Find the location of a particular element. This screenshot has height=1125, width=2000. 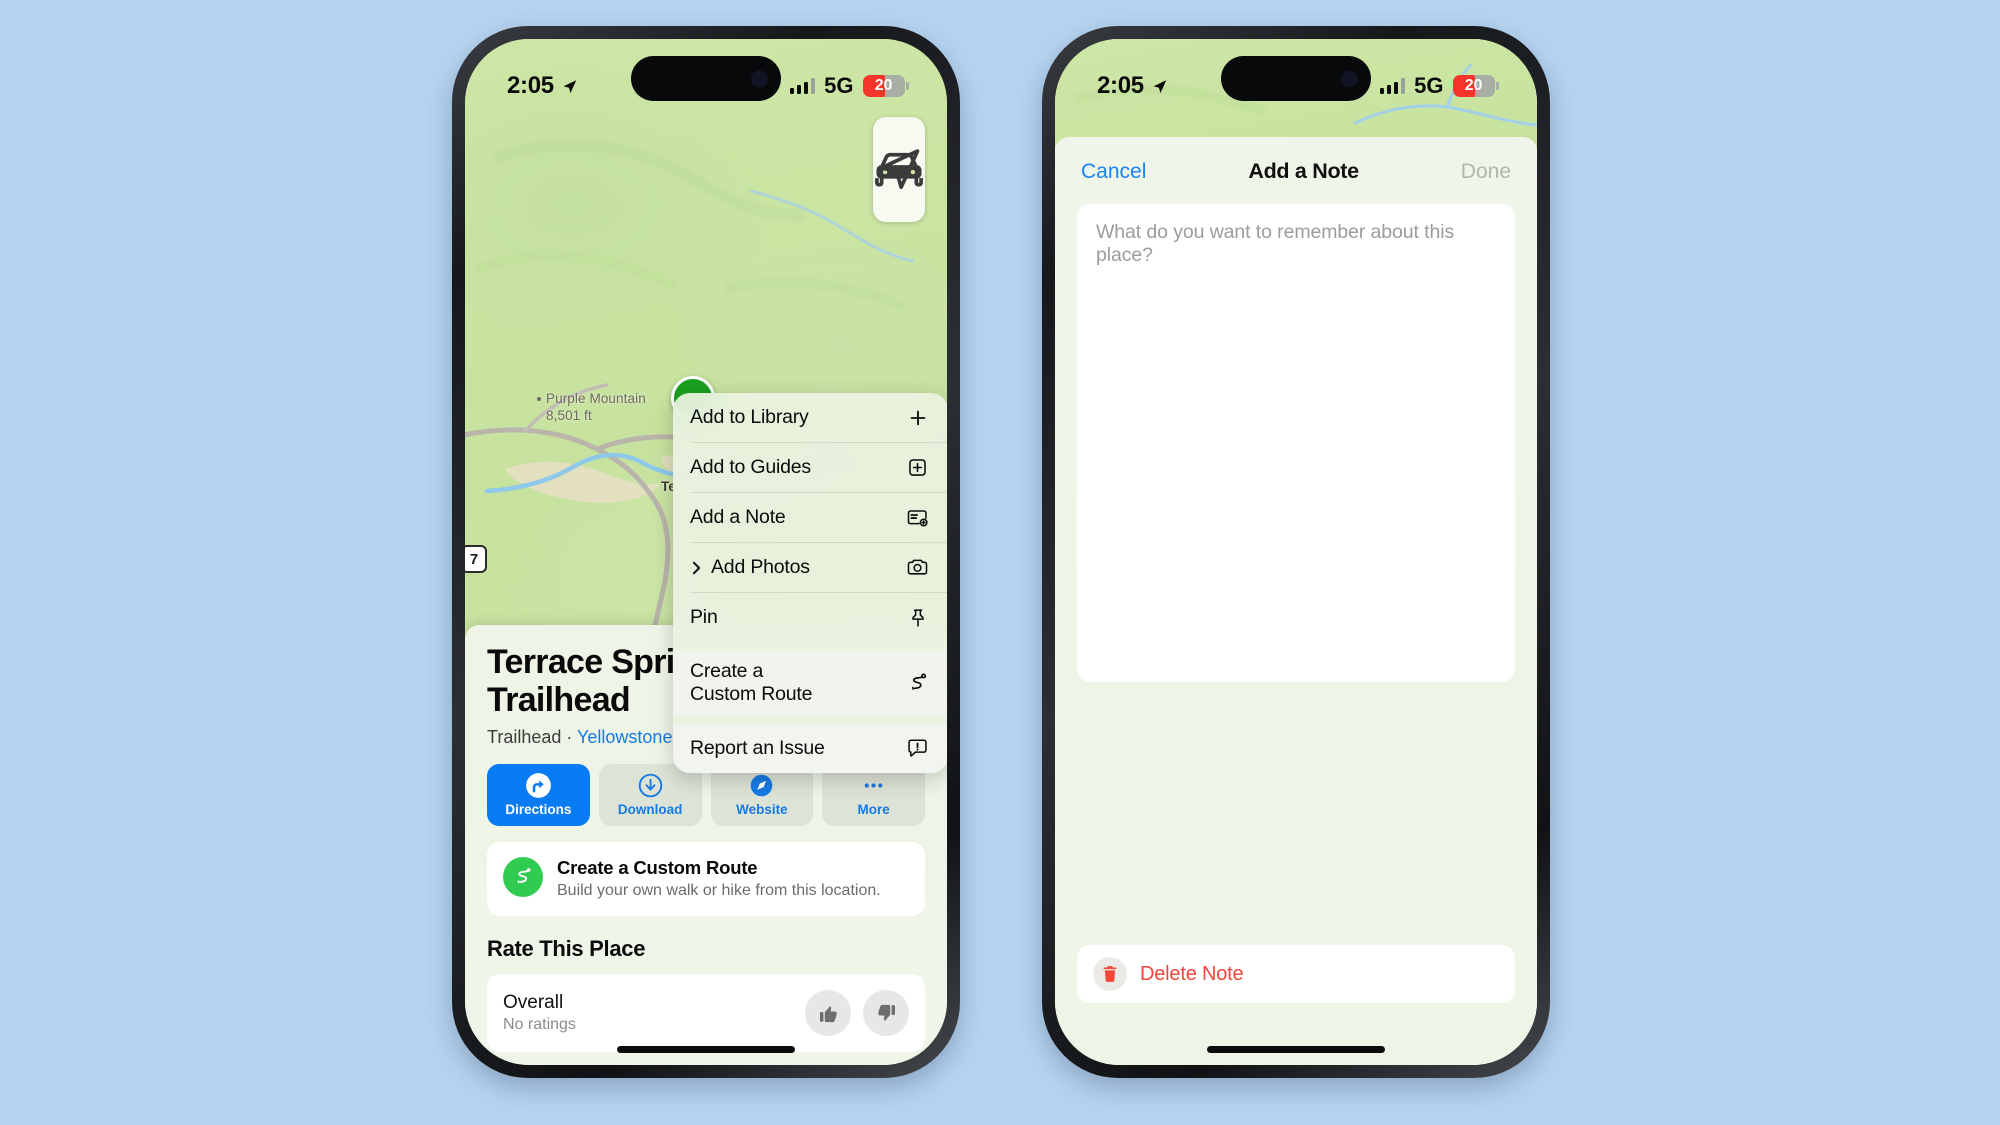

menu-item-add-a-note: Add a Note is located at coordinates (810, 517).